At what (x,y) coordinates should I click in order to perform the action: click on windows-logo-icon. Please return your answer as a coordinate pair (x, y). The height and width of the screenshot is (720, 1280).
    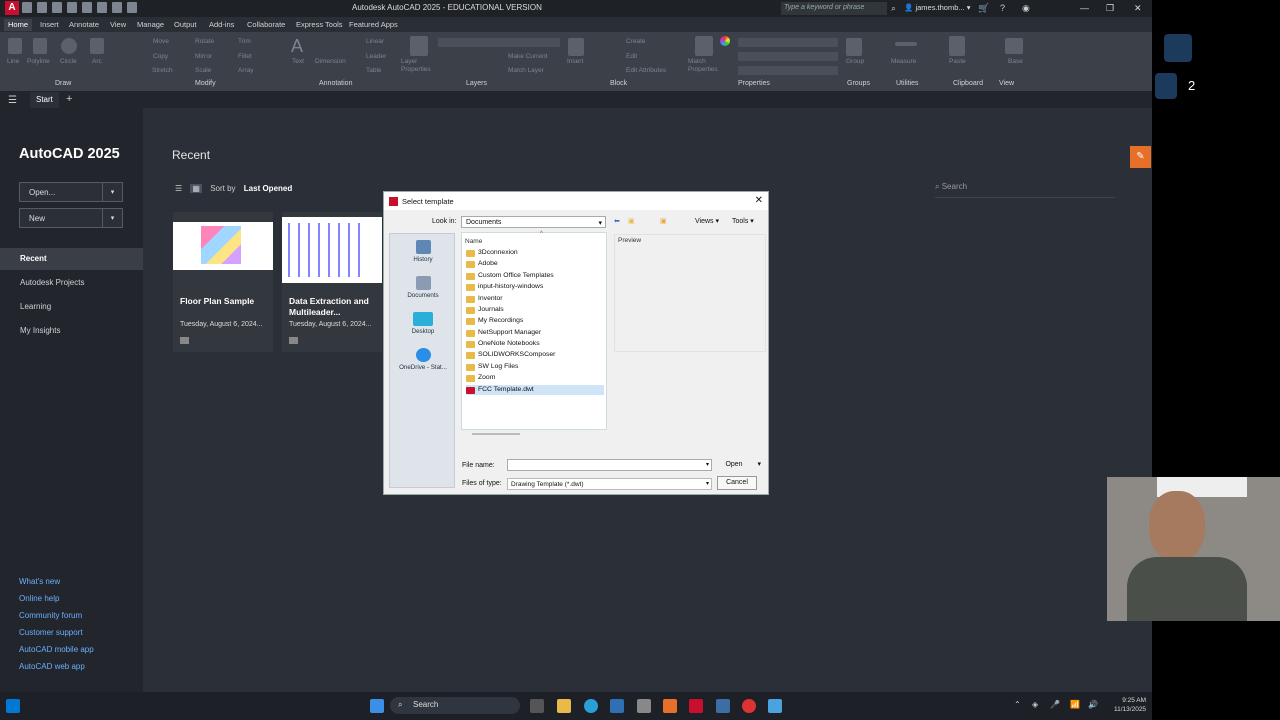
    Looking at the image, I should click on (377, 706).